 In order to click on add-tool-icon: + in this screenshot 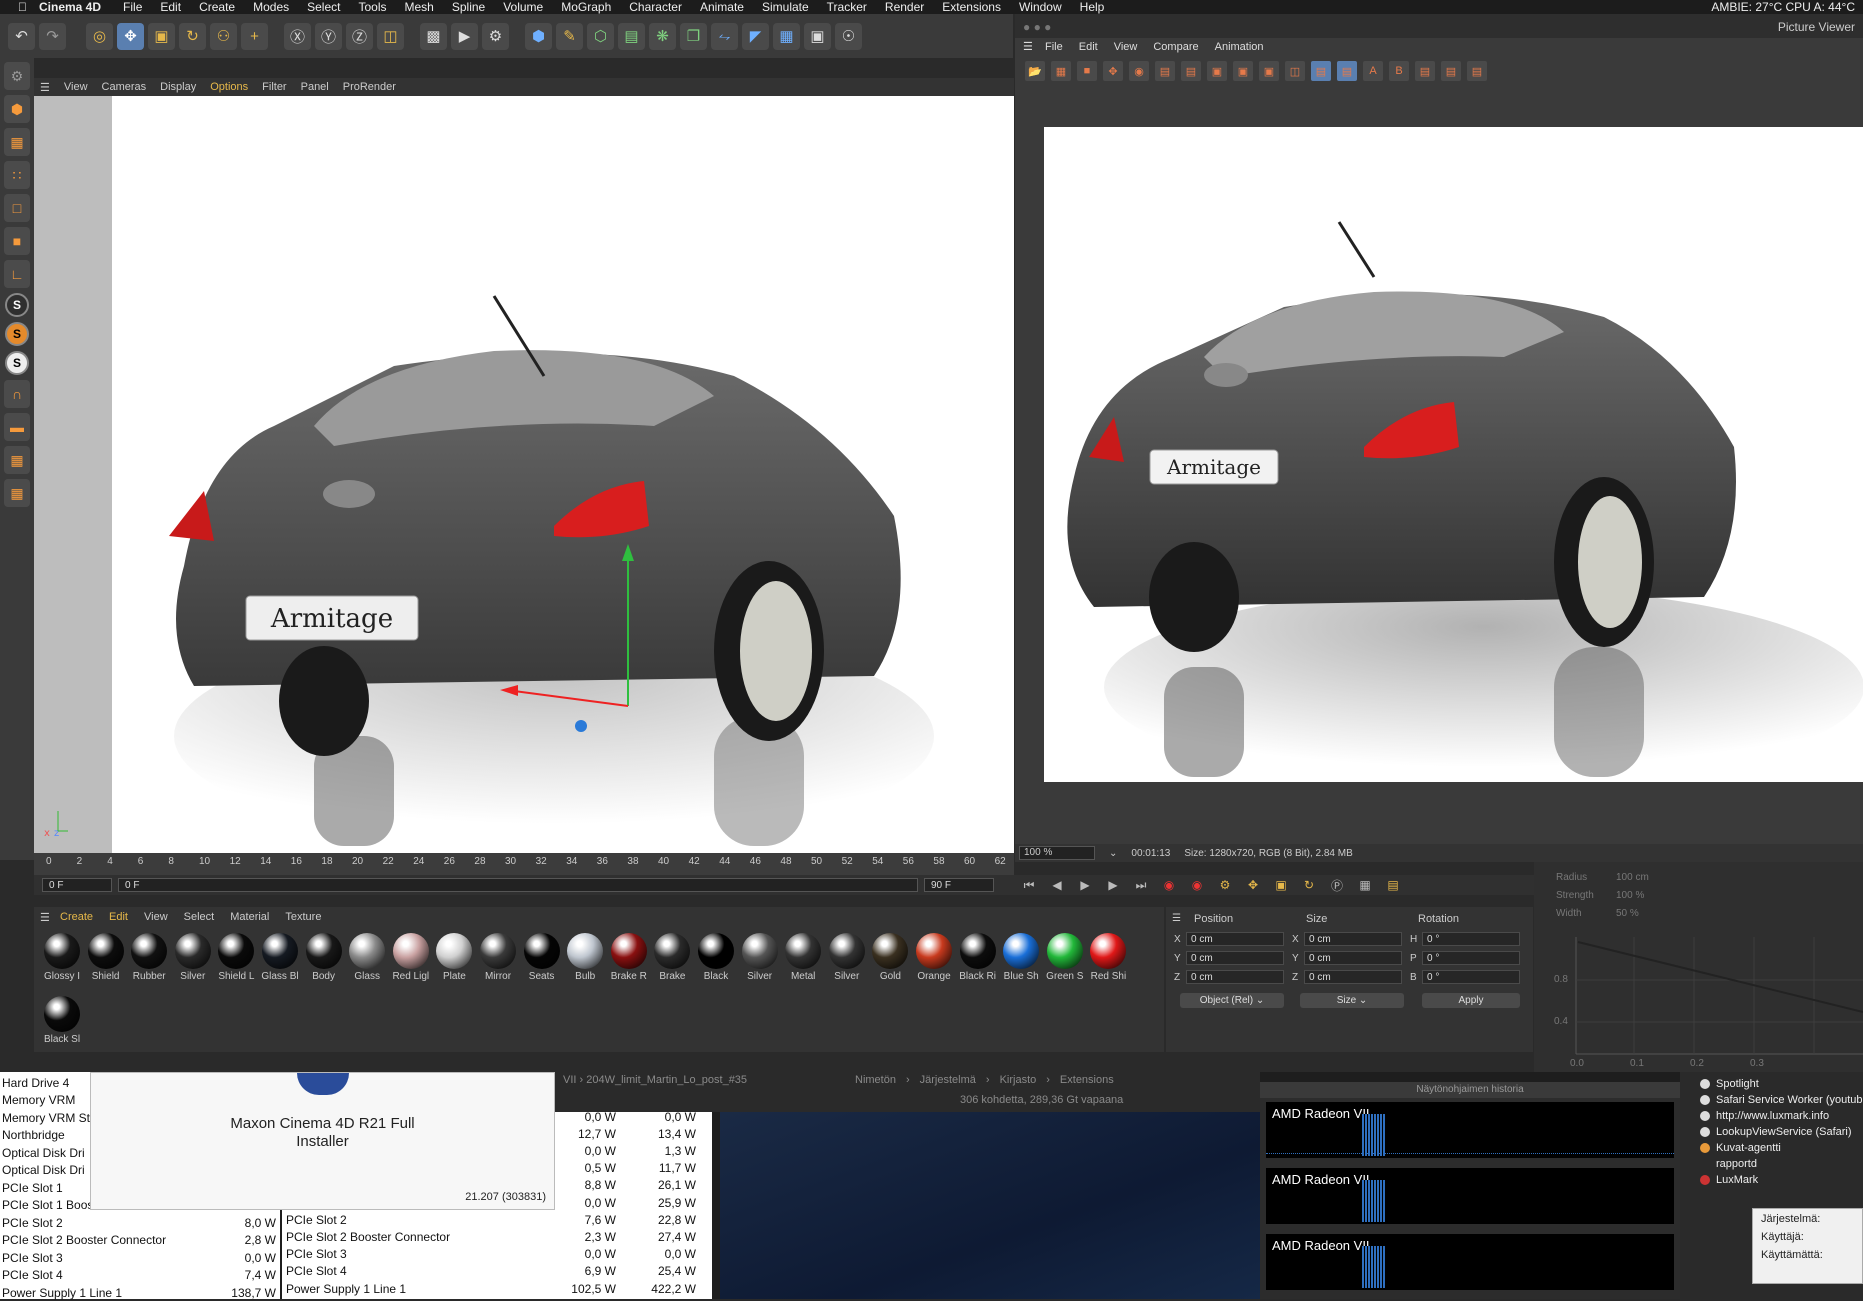, I will do `click(254, 36)`.